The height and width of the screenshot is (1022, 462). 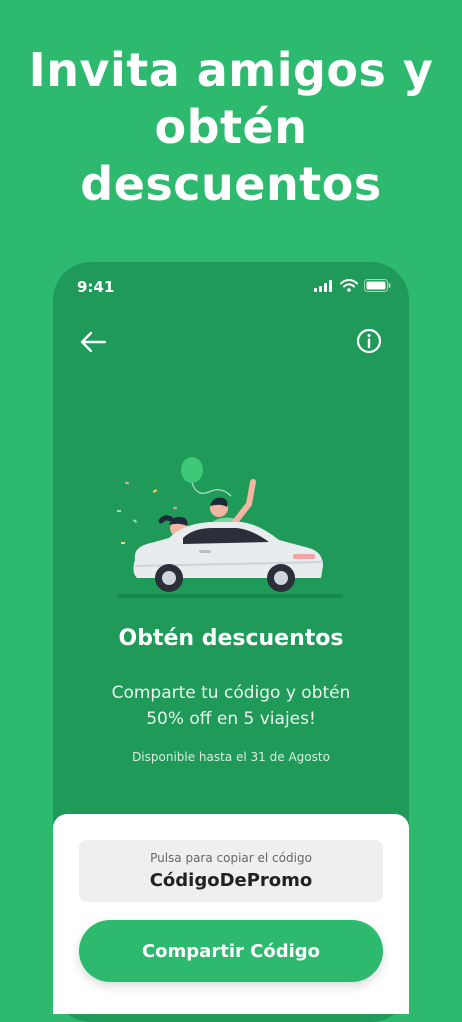 I want to click on info-circle-icon, so click(x=369, y=341).